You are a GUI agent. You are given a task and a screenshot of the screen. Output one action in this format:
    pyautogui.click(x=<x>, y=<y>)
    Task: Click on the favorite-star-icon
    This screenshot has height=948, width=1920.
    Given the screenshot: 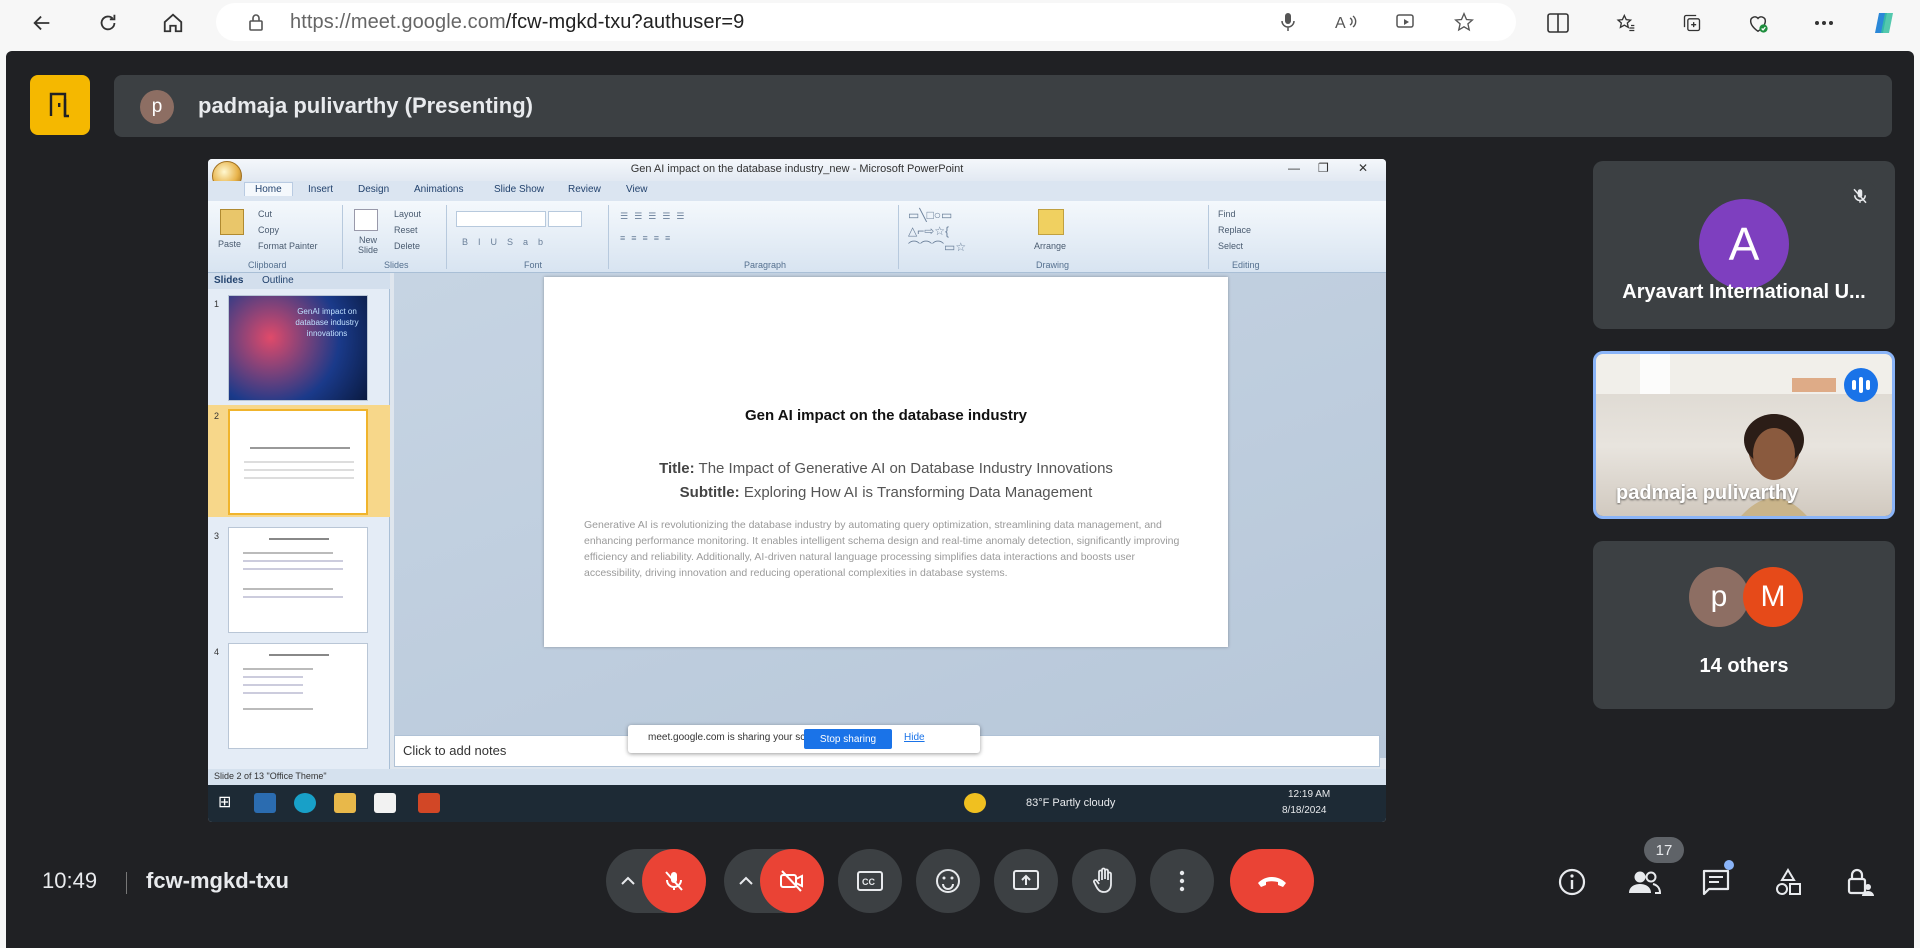 What is the action you would take?
    pyautogui.click(x=1464, y=22)
    